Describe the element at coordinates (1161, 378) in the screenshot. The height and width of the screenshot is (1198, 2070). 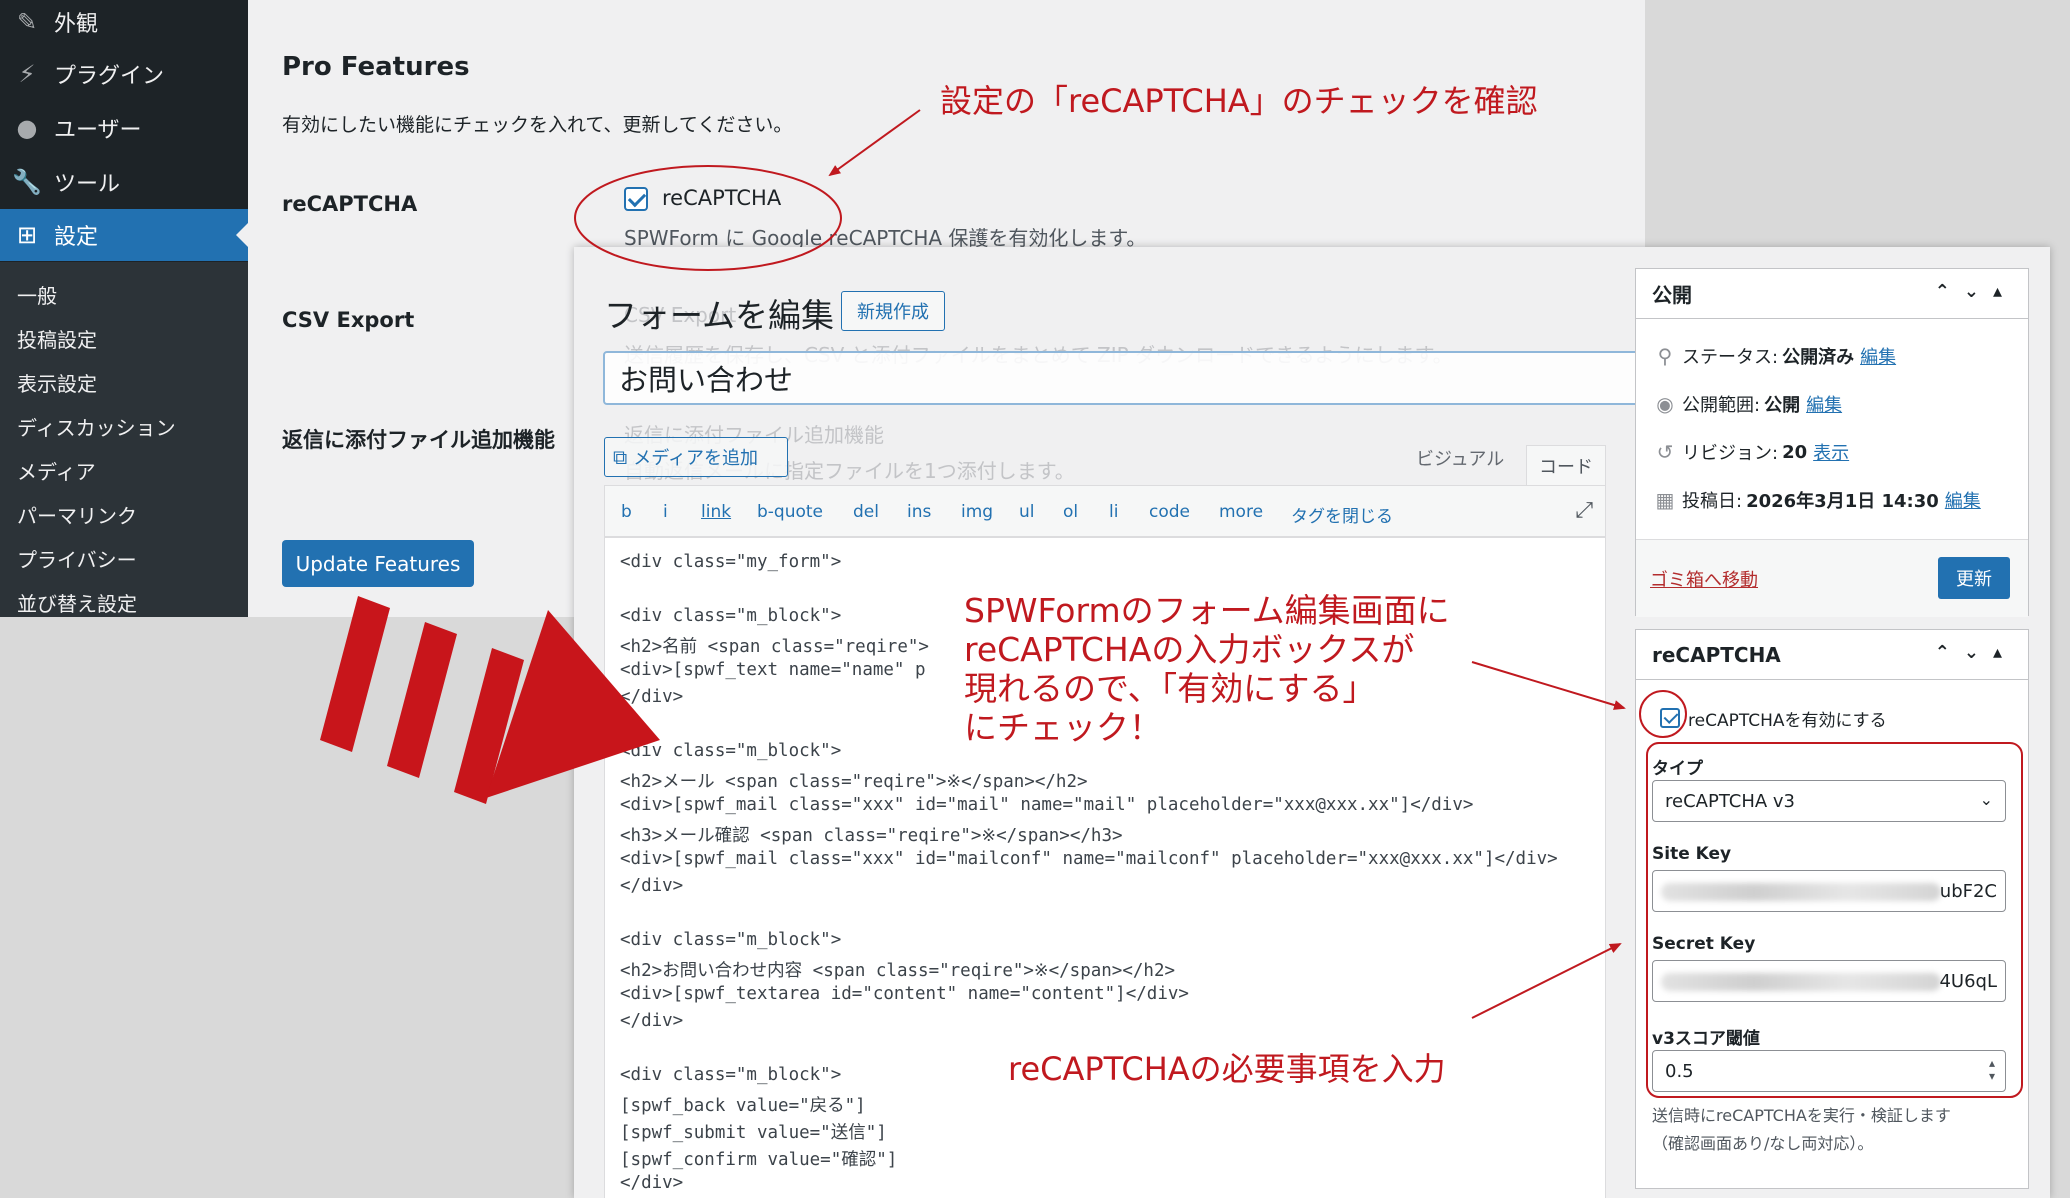
I see `form-title-input: お問い合わせ` at that location.